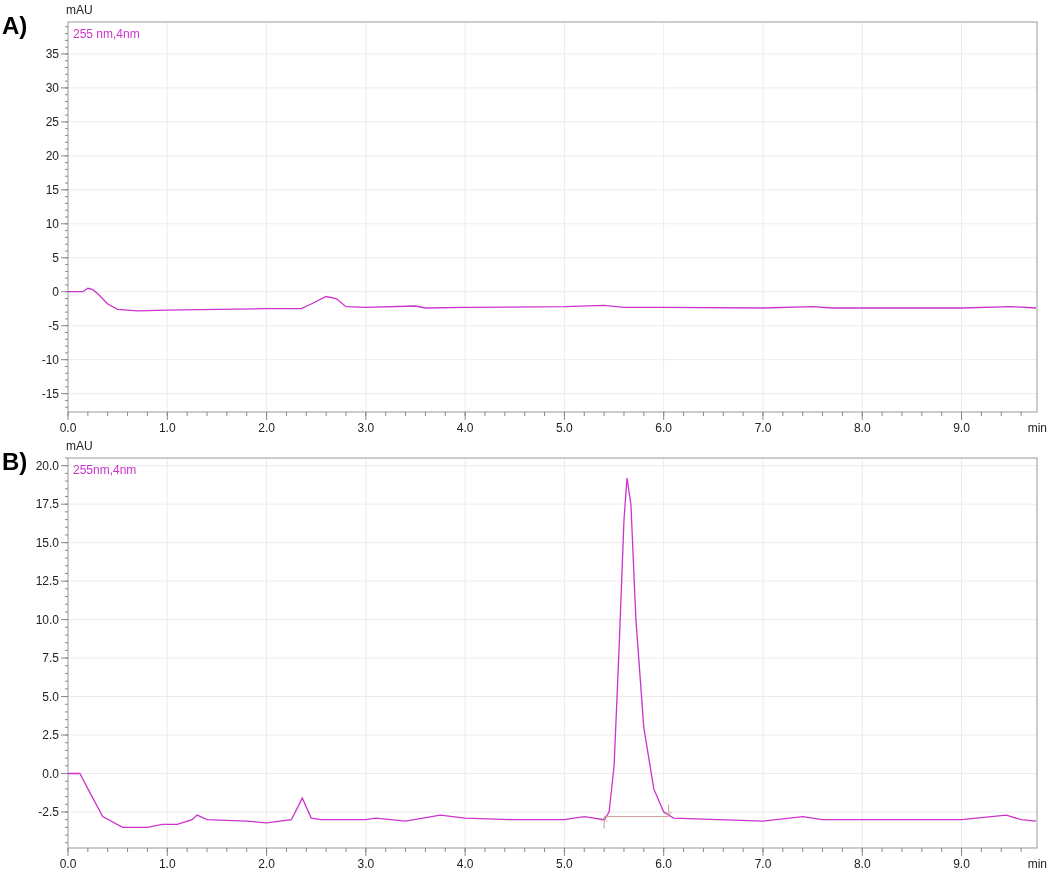  I want to click on legend-label: 255 nm,4nm, so click(106, 34).